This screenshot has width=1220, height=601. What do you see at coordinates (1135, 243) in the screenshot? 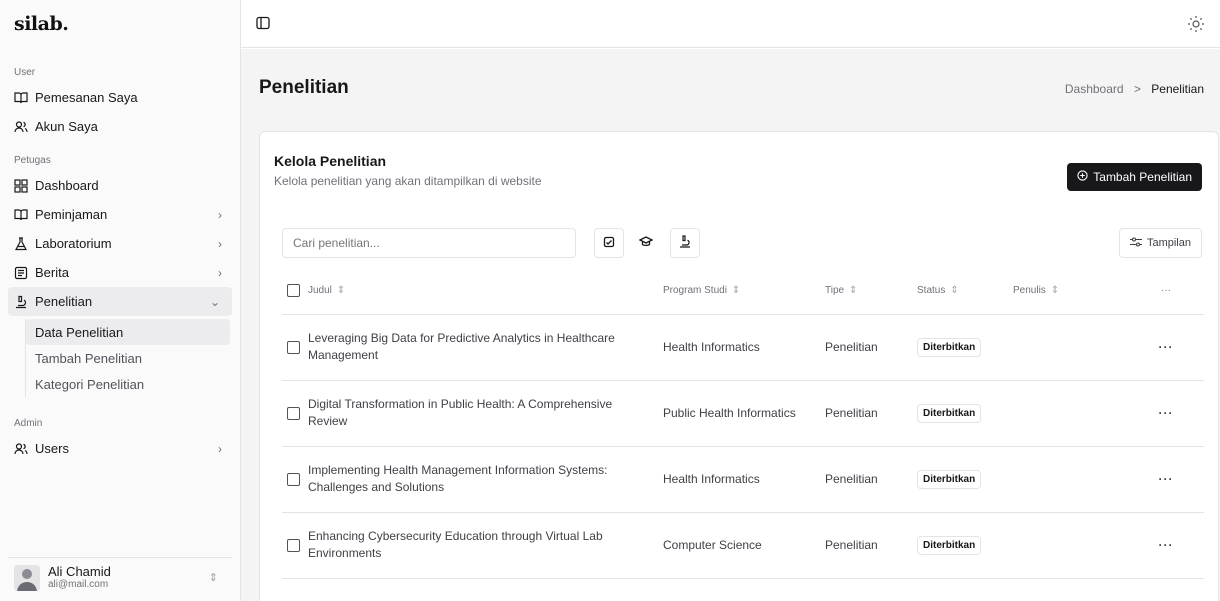
I see `sliders-icon` at bounding box center [1135, 243].